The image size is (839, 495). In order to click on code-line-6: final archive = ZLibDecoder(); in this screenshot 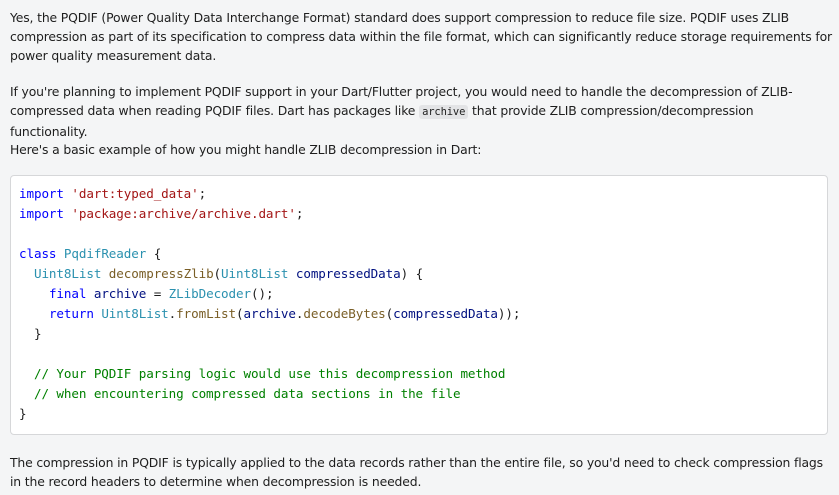, I will do `click(269, 294)`.